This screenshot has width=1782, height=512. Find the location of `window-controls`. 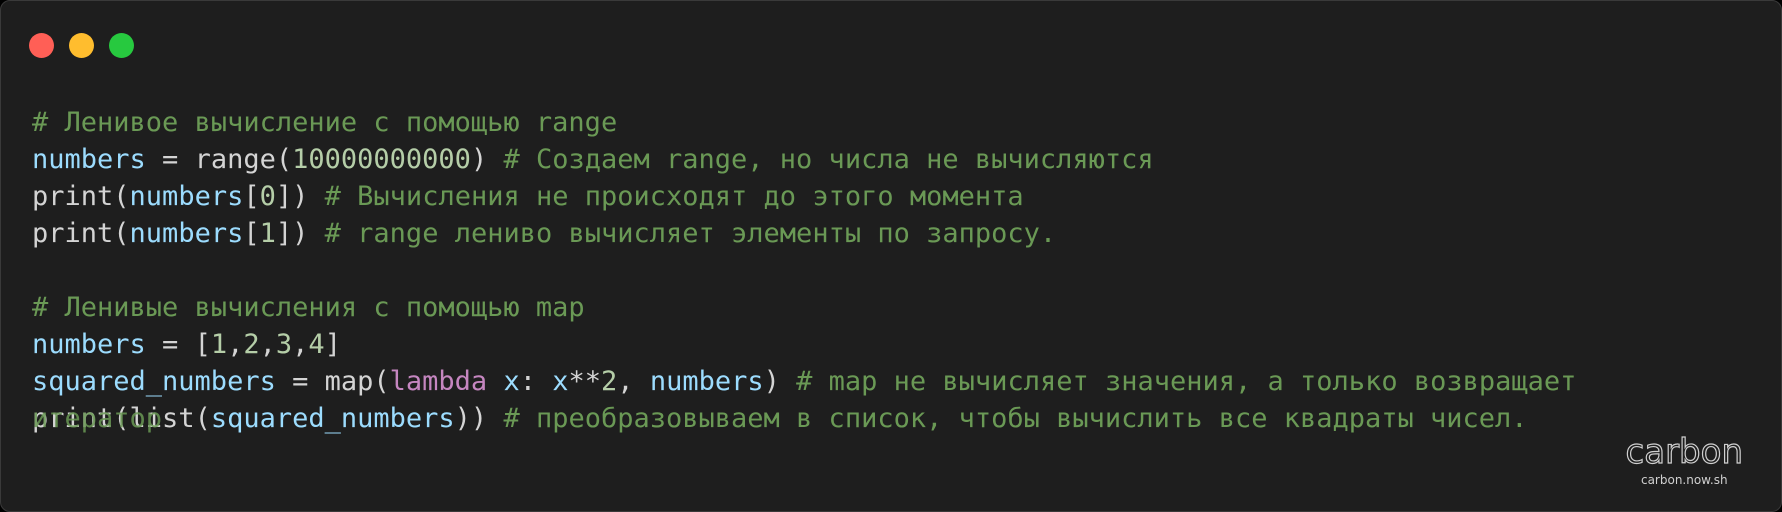

window-controls is located at coordinates (81, 45).